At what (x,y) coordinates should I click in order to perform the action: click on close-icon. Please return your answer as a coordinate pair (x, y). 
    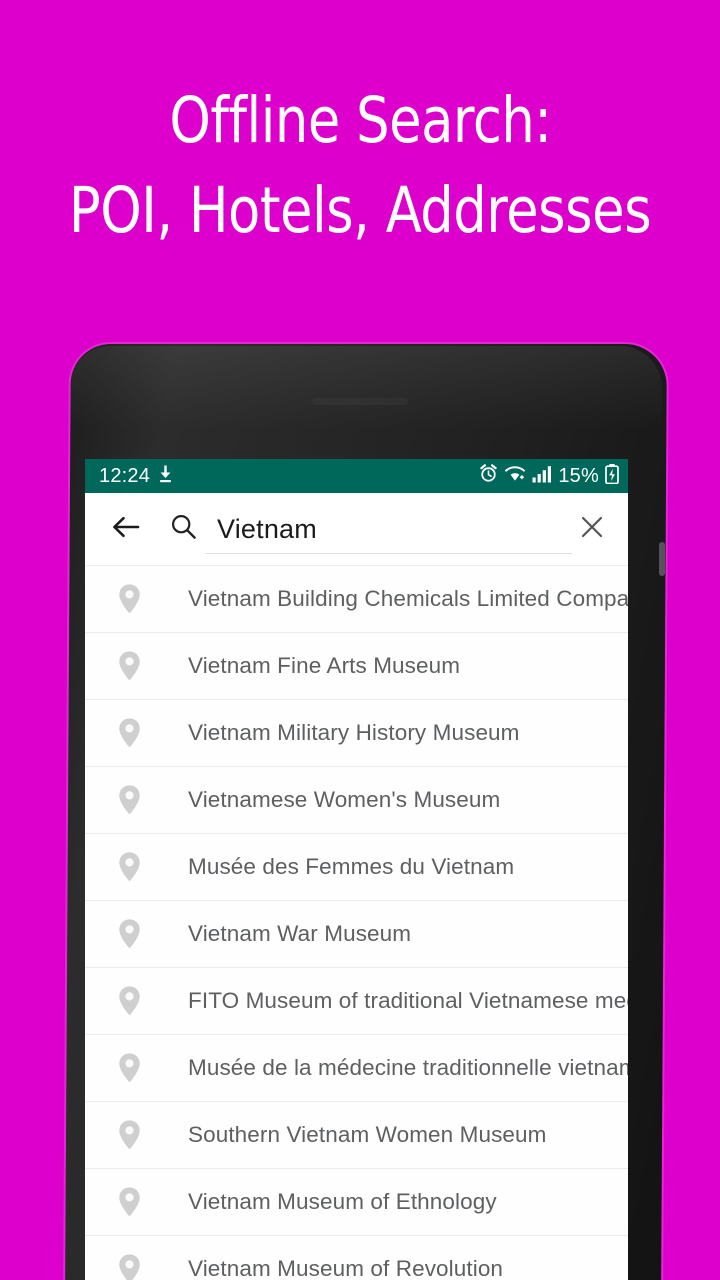
    Looking at the image, I should click on (592, 529).